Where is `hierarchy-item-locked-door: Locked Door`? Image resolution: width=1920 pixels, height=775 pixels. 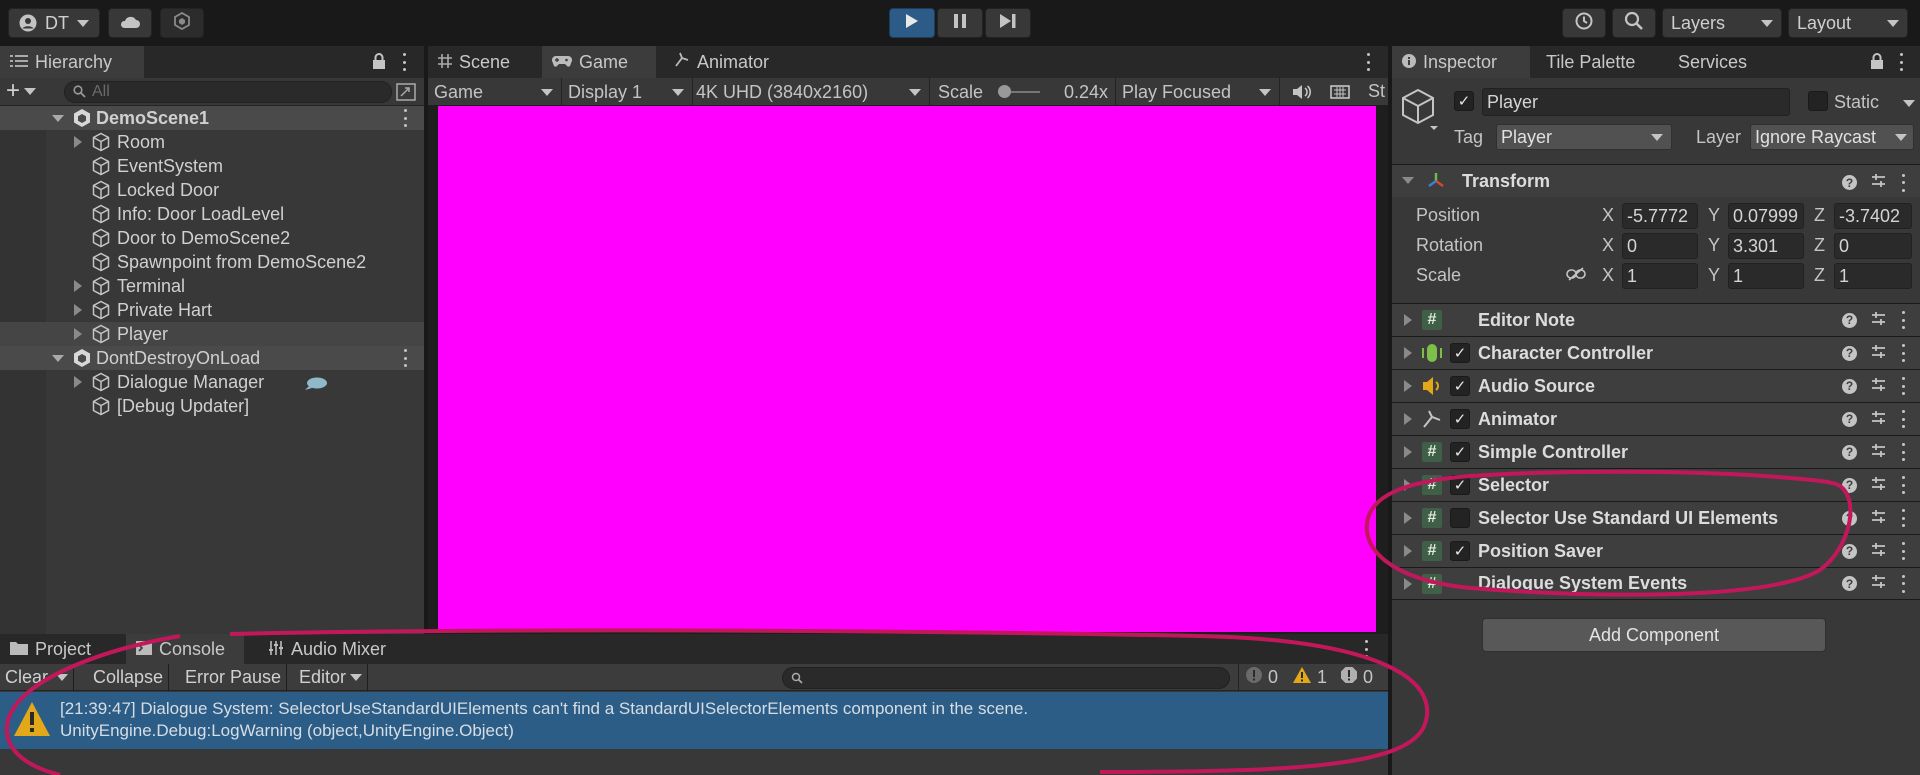
hierarchy-item-locked-door: Locked Door is located at coordinates (212, 190).